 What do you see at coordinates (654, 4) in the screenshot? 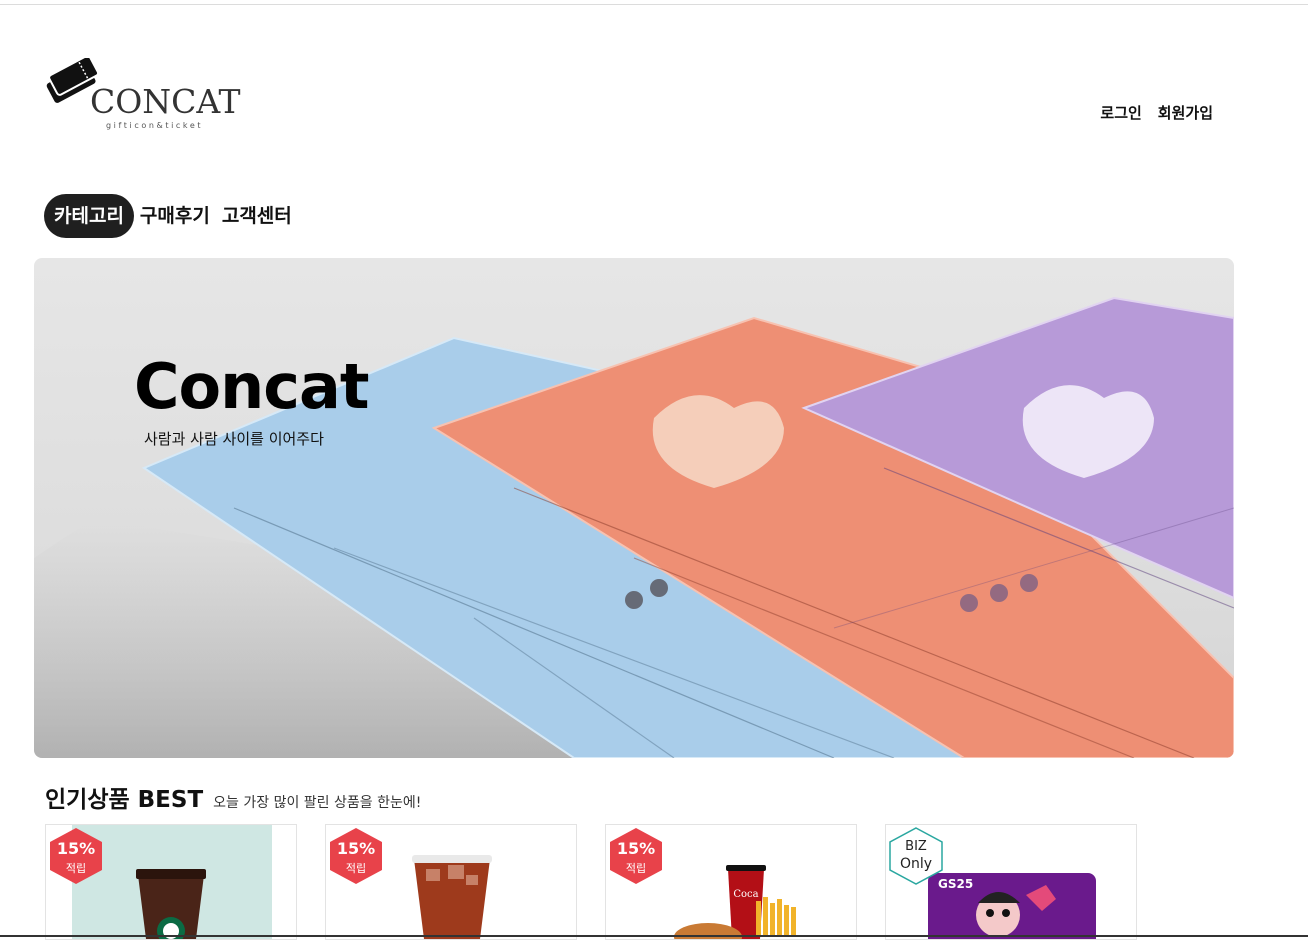
I see `top-divider` at bounding box center [654, 4].